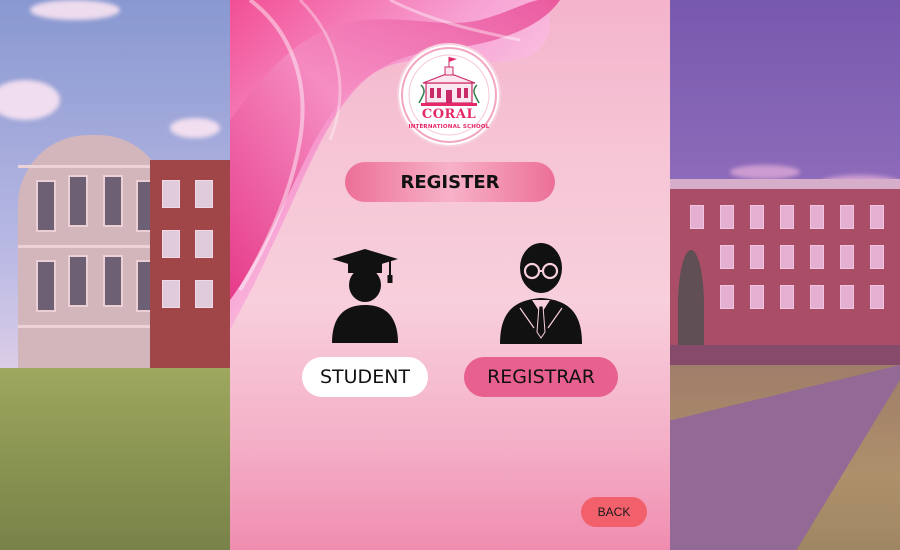  What do you see at coordinates (449, 114) in the screenshot?
I see `school-name: CORAL` at bounding box center [449, 114].